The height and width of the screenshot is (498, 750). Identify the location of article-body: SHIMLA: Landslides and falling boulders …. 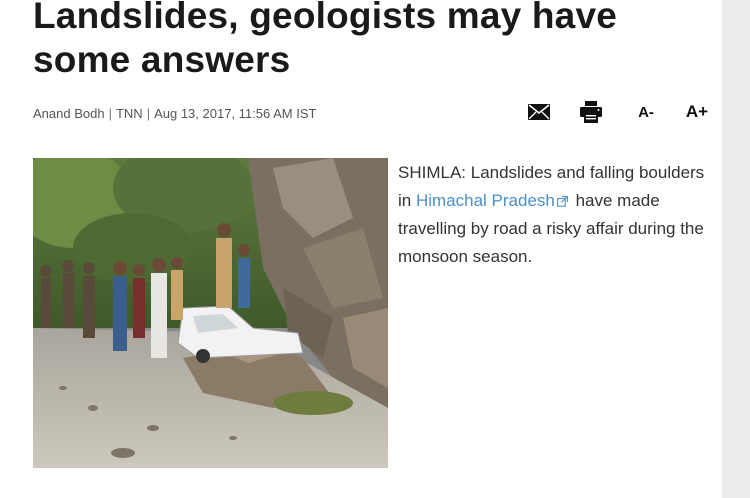
(556, 215).